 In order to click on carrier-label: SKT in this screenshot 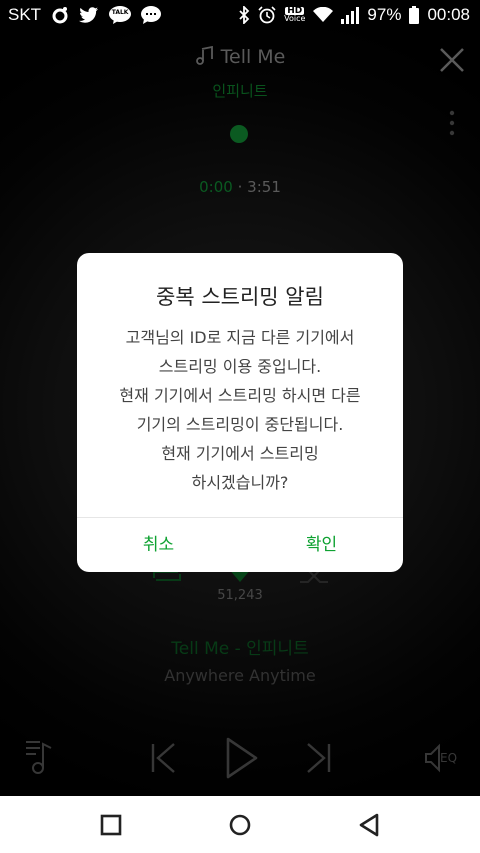, I will do `click(25, 14)`.